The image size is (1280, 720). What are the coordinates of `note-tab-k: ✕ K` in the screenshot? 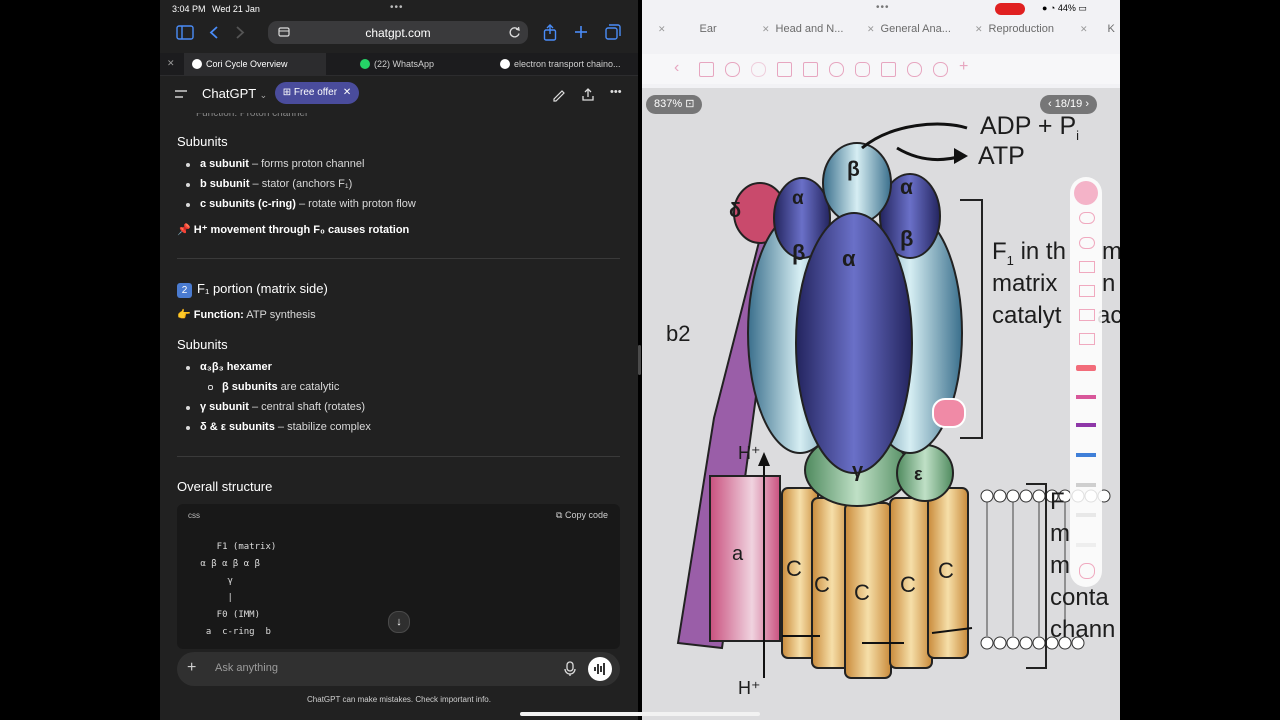 It's located at (1100, 29).